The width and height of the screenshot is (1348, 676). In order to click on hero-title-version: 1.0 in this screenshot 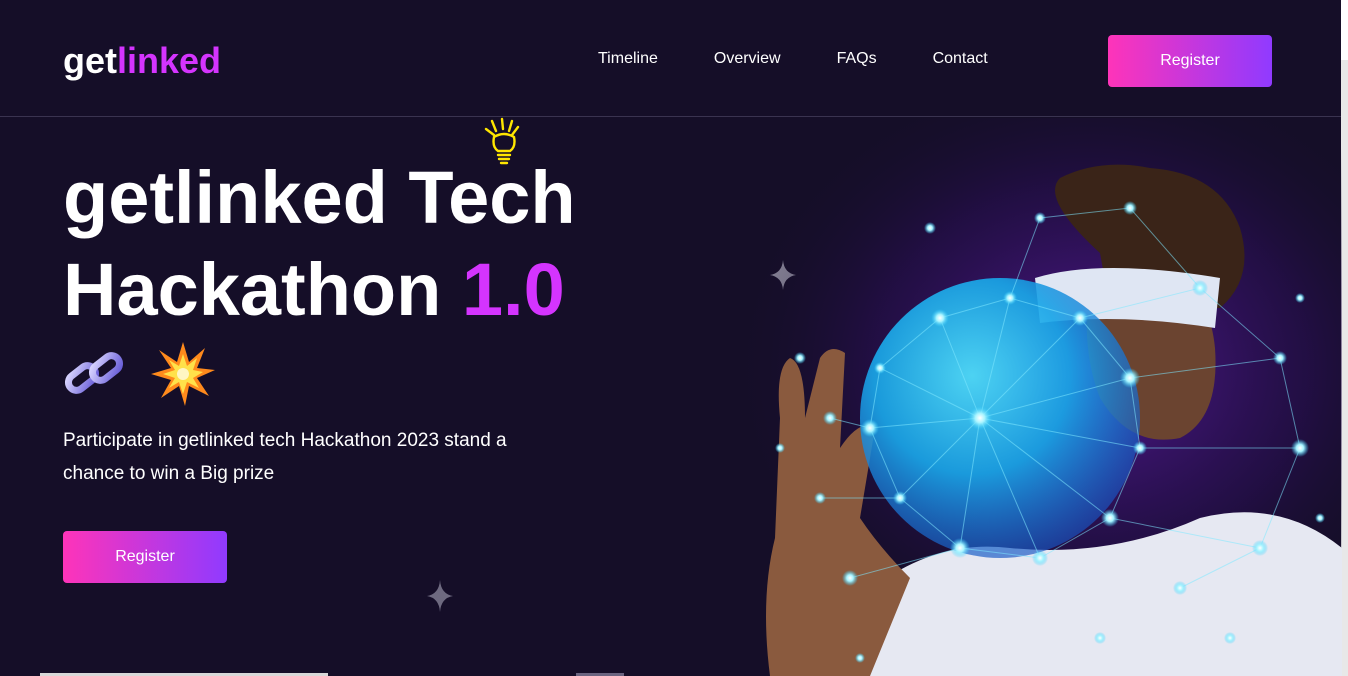, I will do `click(513, 289)`.